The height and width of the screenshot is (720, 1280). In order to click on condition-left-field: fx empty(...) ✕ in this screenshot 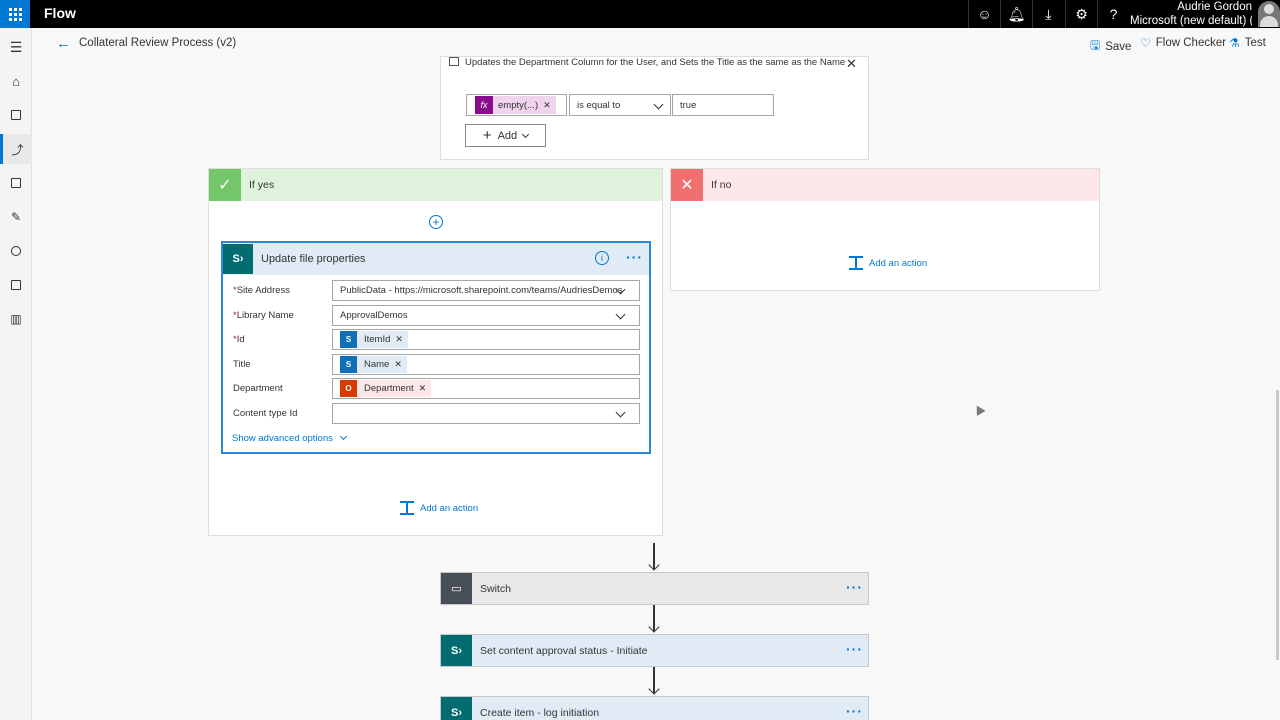, I will do `click(516, 105)`.